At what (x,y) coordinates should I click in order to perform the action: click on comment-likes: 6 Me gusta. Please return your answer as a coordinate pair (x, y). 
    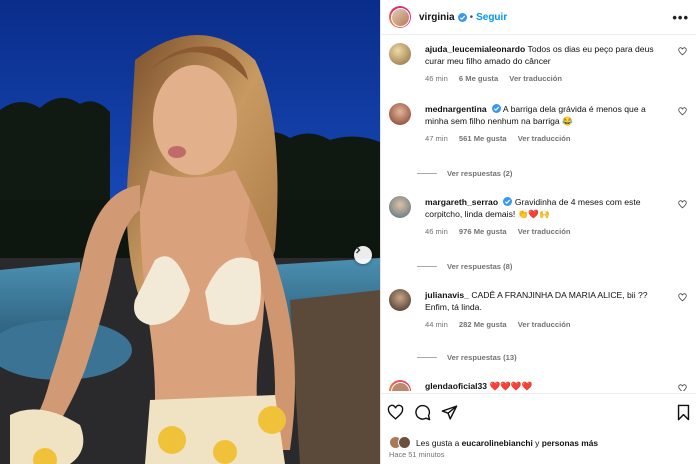
    Looking at the image, I should click on (478, 78).